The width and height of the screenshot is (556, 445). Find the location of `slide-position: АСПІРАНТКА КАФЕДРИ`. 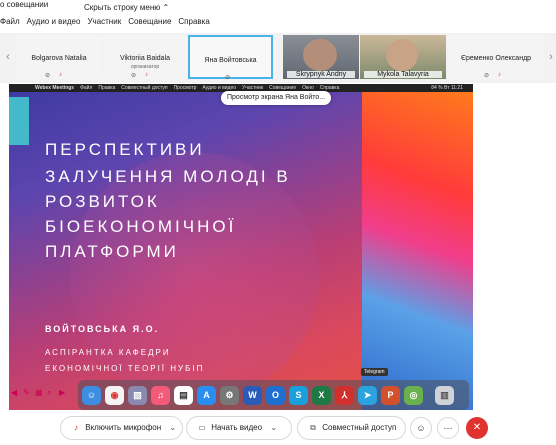

slide-position: АСПІРАНТКА КАФЕДРИ is located at coordinates (108, 352).